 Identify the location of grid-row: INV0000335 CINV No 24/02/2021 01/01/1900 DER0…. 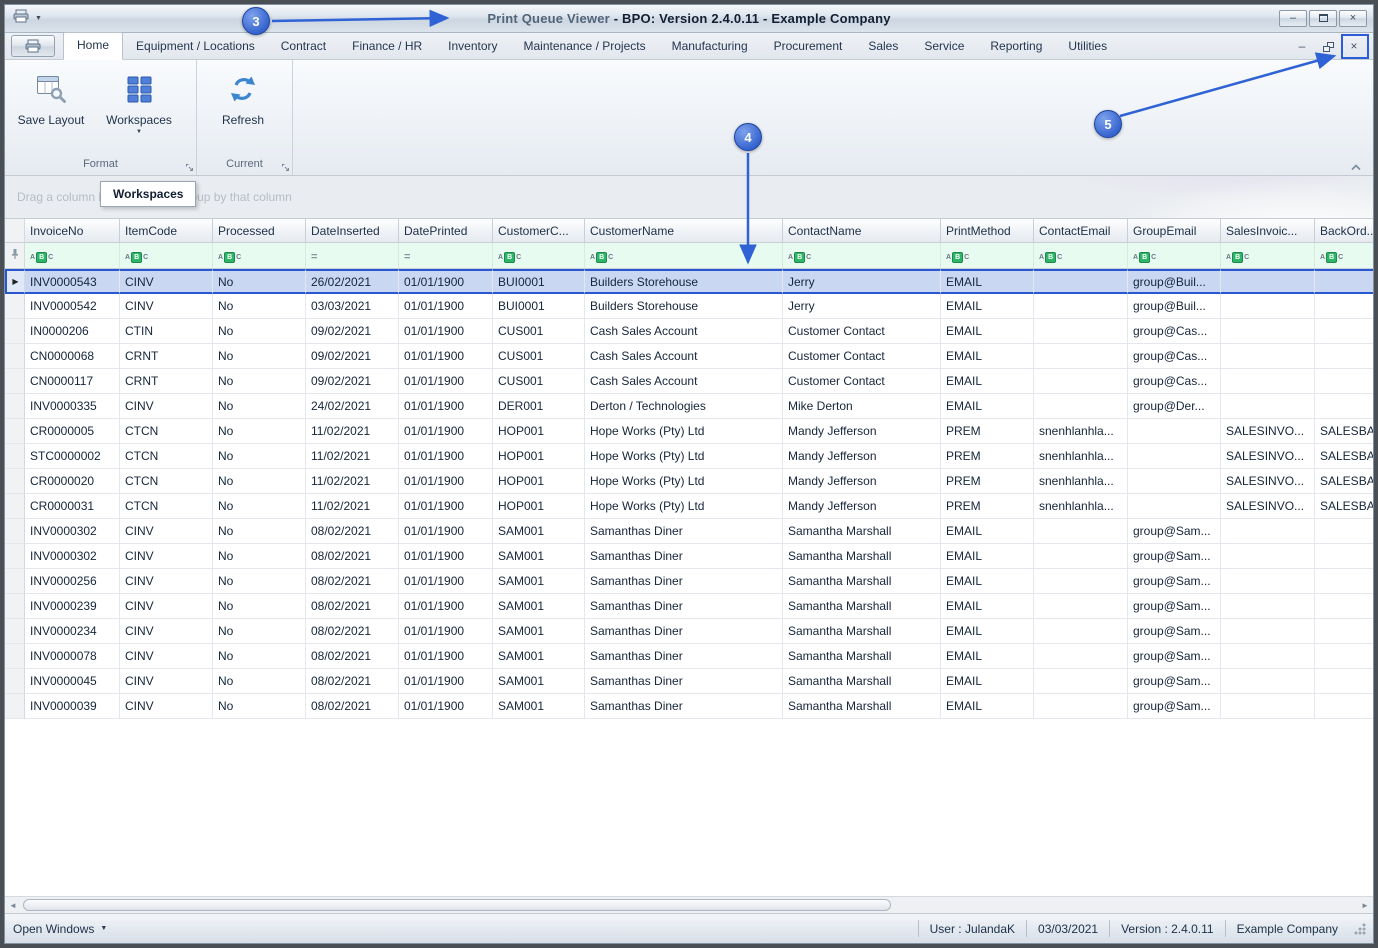
(689, 406).